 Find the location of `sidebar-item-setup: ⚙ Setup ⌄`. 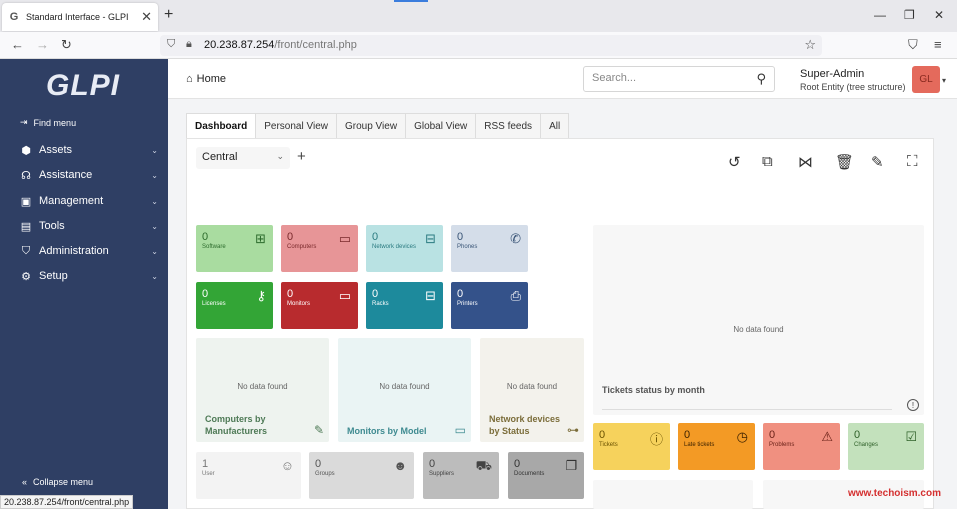

sidebar-item-setup: ⚙ Setup ⌄ is located at coordinates (89, 276).